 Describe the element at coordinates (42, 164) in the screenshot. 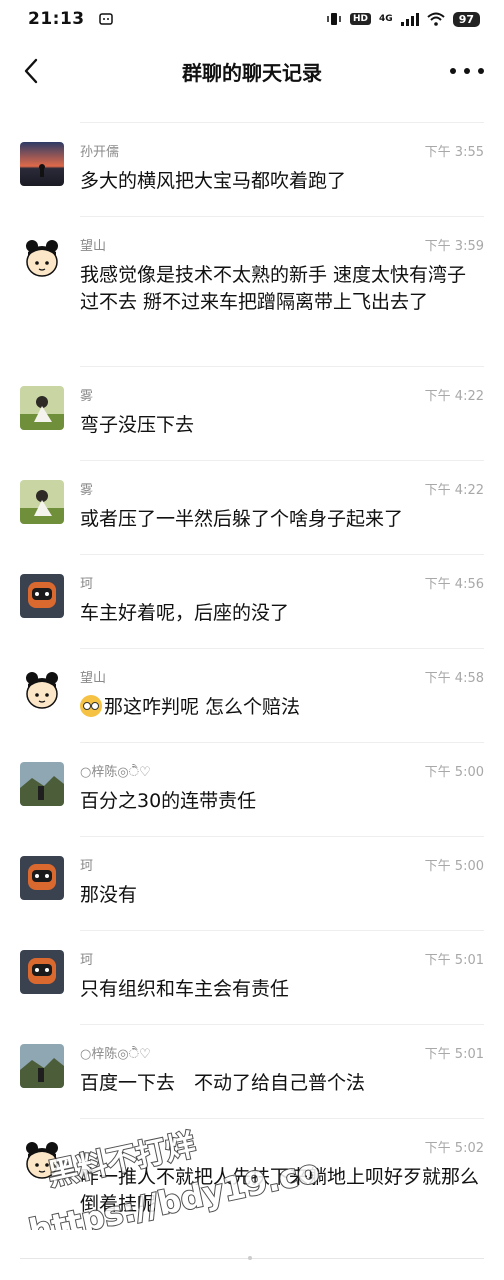

I see `sunset-avatar` at that location.